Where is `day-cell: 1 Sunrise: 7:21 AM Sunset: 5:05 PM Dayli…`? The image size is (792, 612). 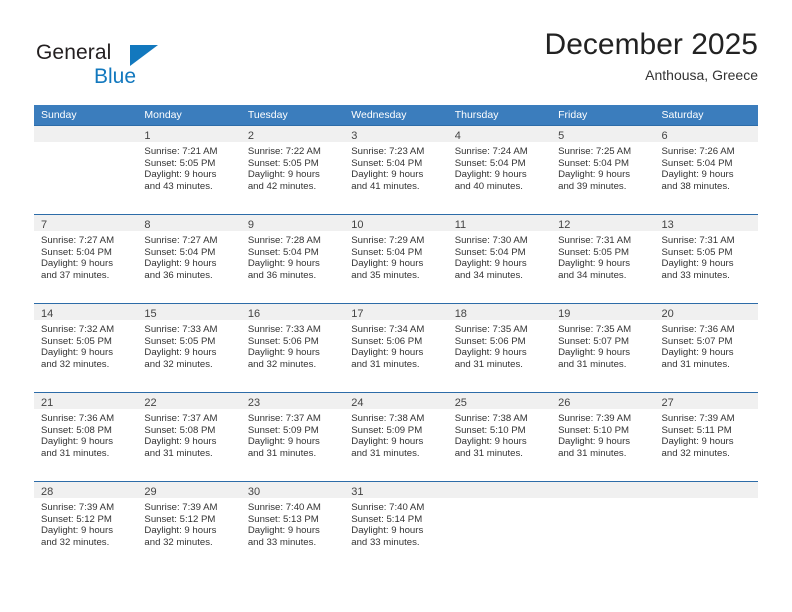 day-cell: 1 Sunrise: 7:21 AM Sunset: 5:05 PM Dayli… is located at coordinates (189, 170).